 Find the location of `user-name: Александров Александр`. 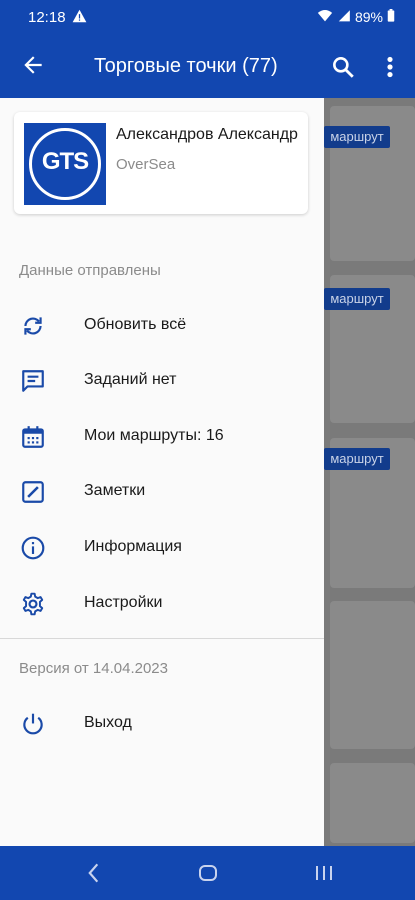

user-name: Александров Александр is located at coordinates (207, 134).